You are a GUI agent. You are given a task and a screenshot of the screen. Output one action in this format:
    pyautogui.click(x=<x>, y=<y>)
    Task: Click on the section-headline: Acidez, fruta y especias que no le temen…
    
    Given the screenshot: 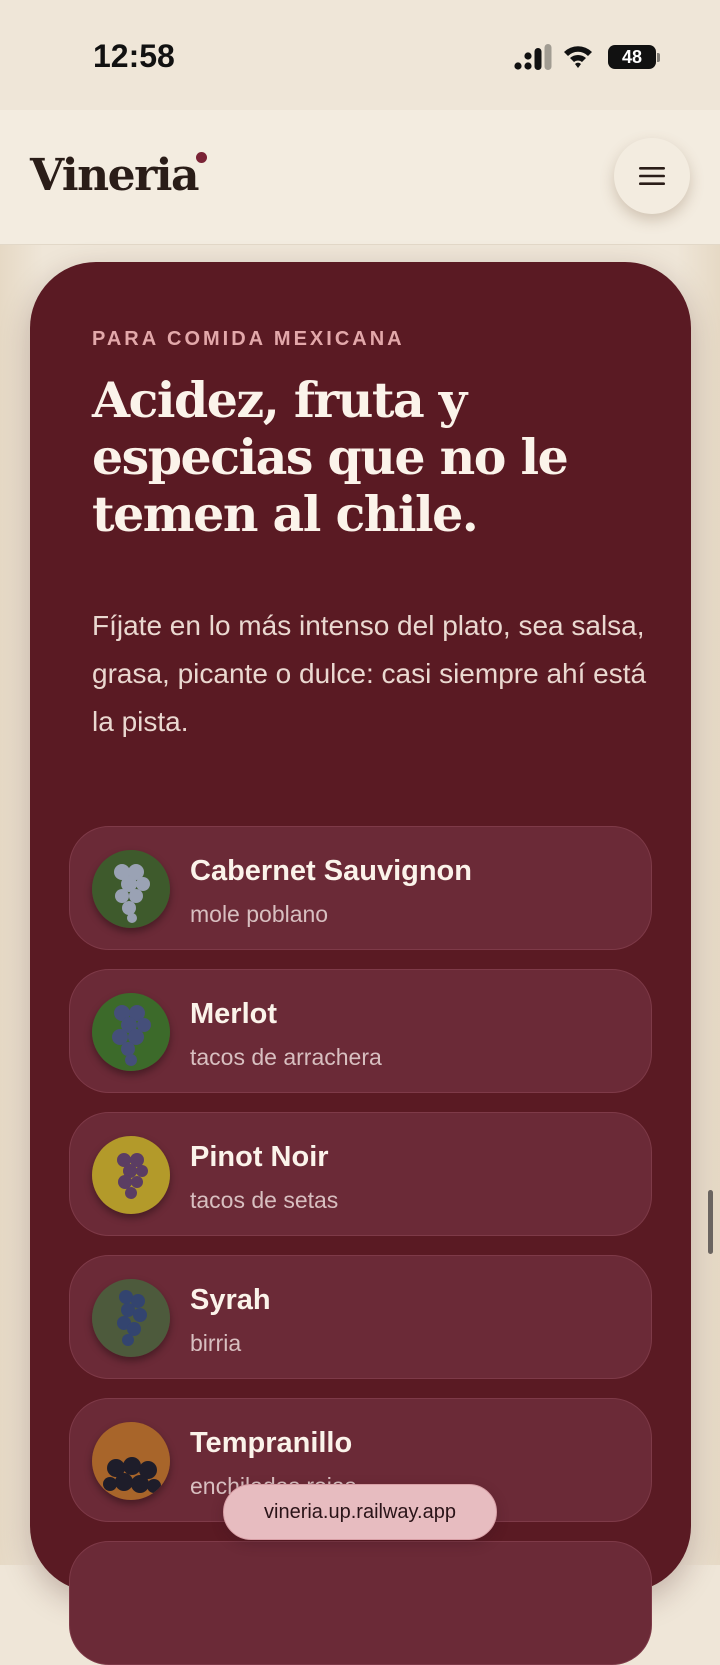 What is the action you would take?
    pyautogui.click(x=330, y=457)
    